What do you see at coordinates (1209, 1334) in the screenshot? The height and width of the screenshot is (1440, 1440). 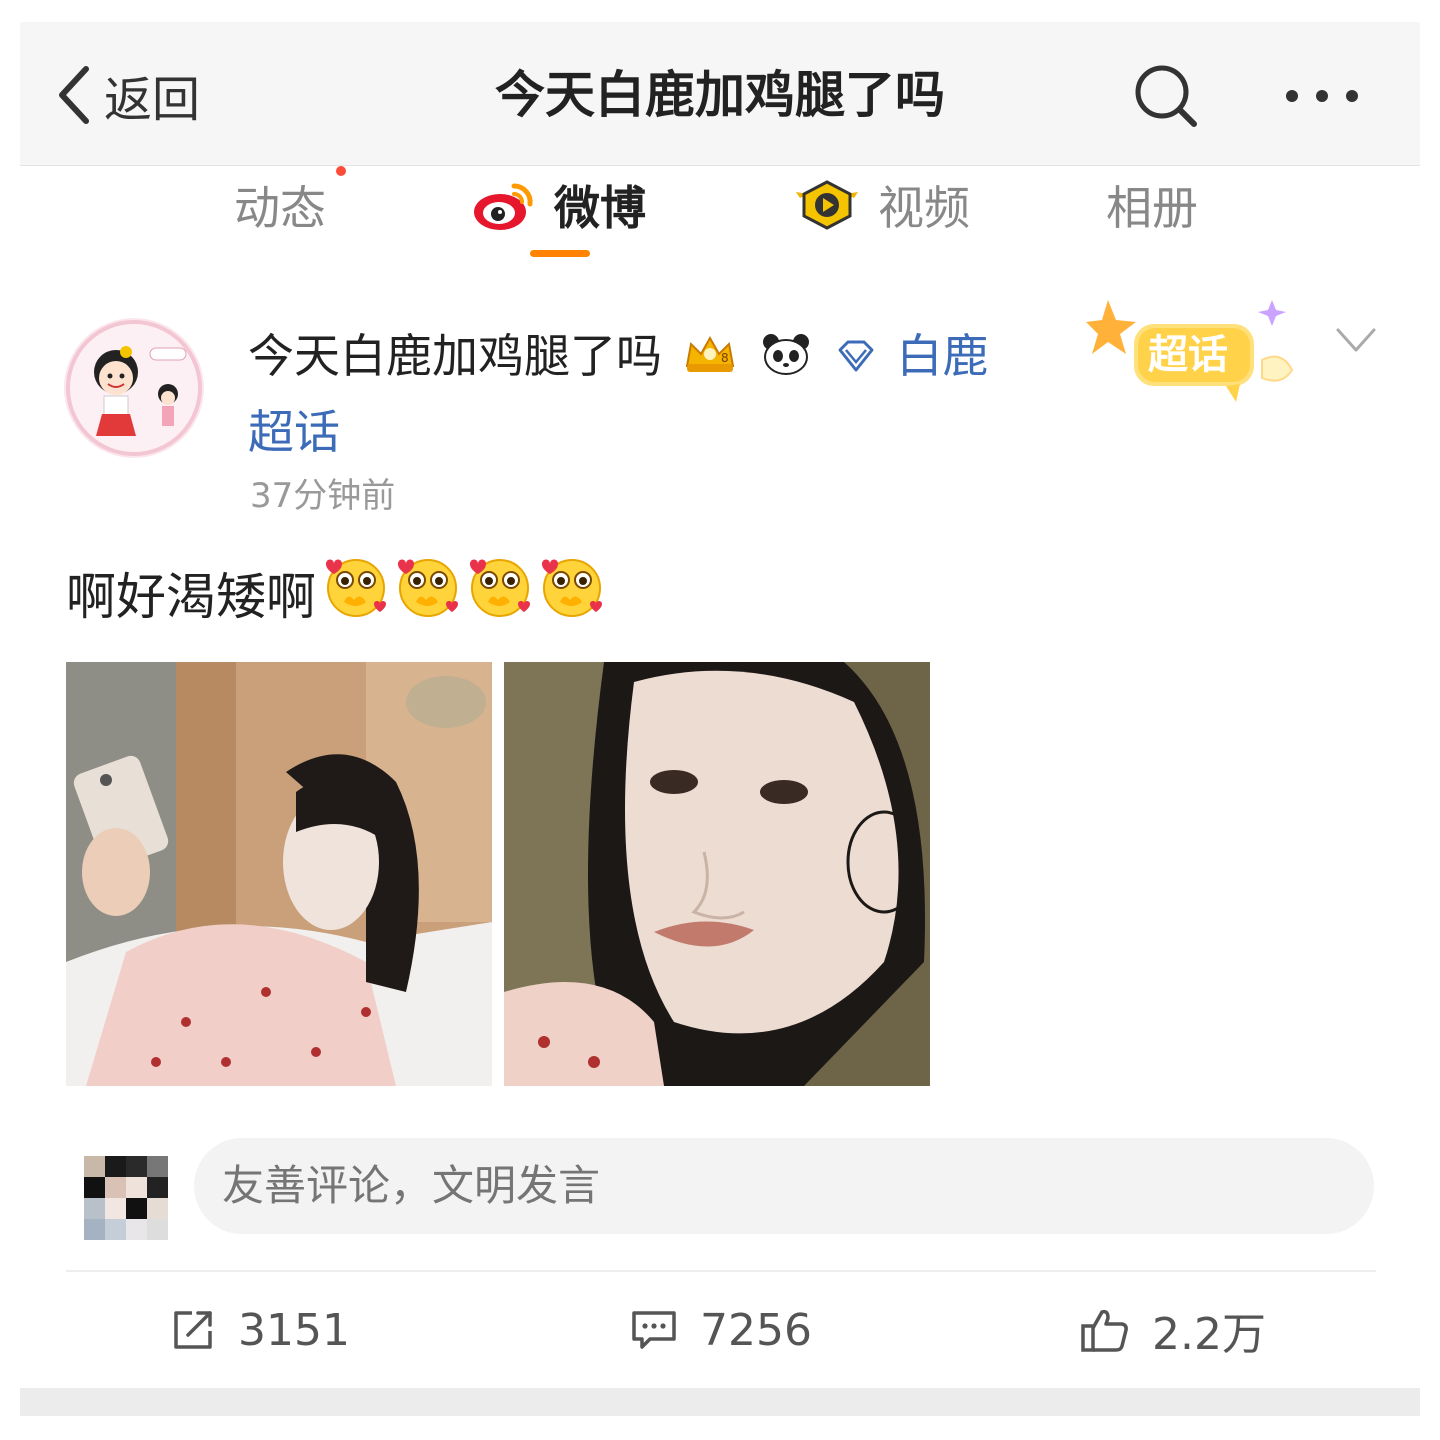 I see `like-count: 2.2万` at bounding box center [1209, 1334].